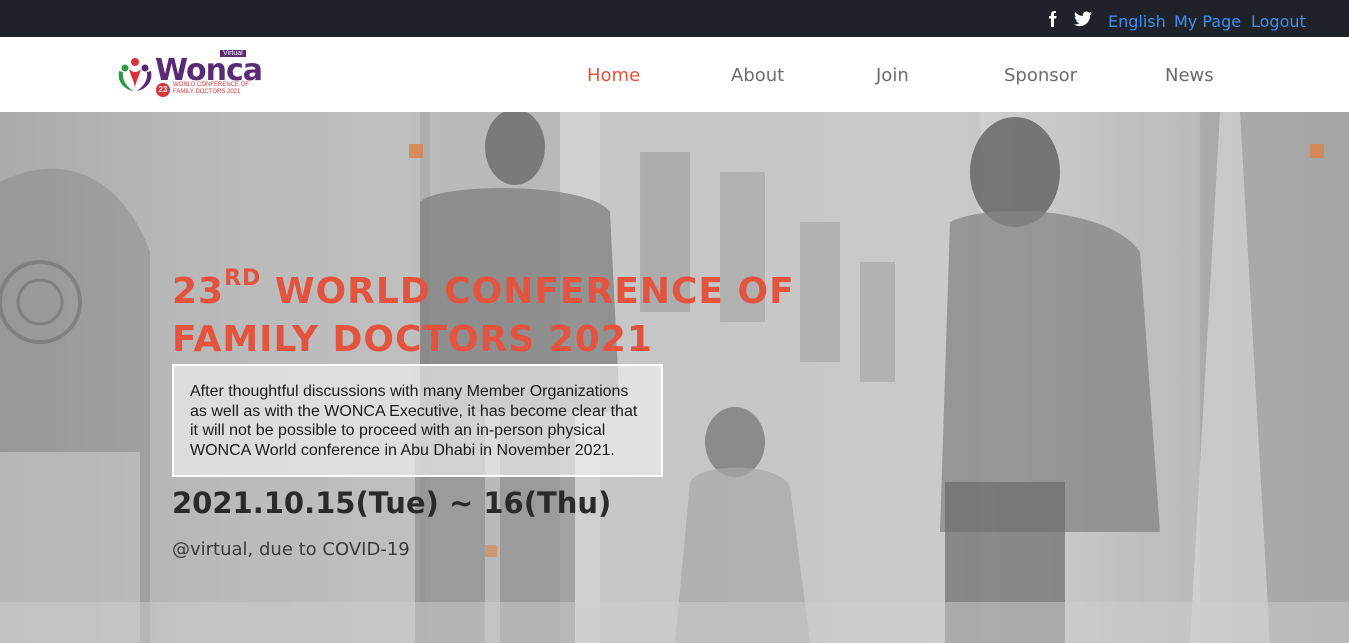  What do you see at coordinates (757, 75) in the screenshot?
I see `nav-about: About` at bounding box center [757, 75].